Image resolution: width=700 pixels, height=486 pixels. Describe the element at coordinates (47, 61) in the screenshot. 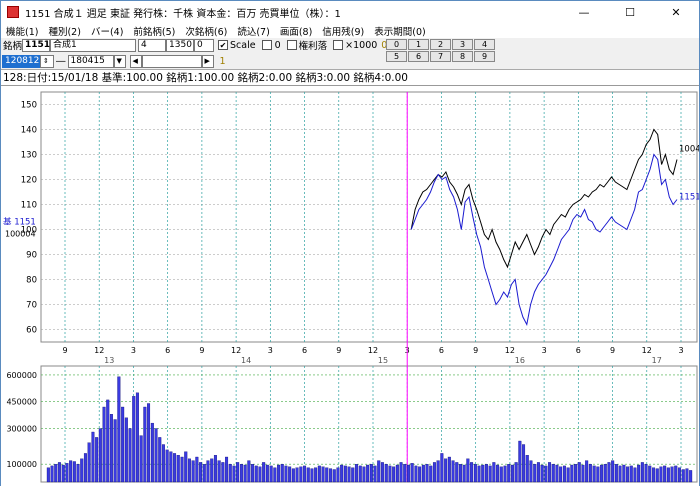

I see `spin-control: ⇕` at that location.